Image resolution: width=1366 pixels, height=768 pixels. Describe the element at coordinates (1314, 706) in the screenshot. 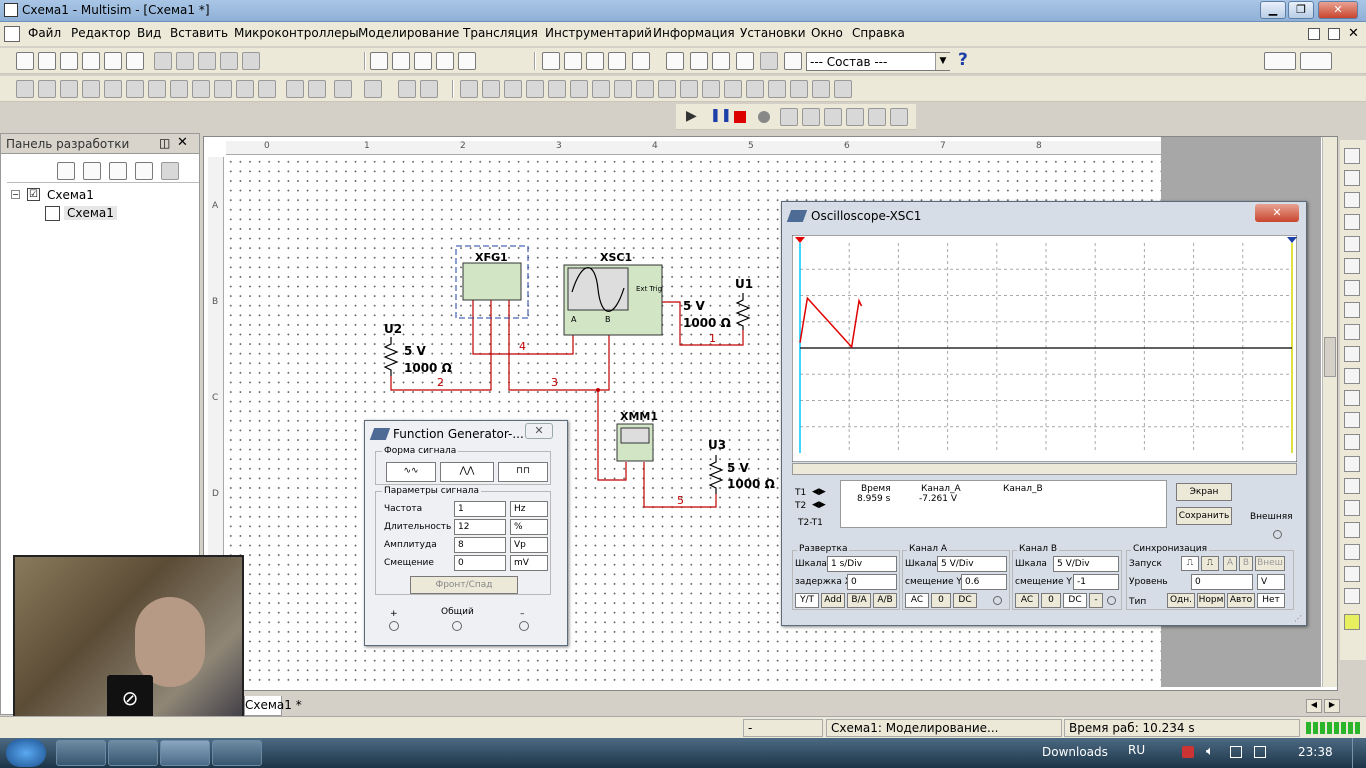

I see `tab-scroll-left-icon: ◀` at that location.